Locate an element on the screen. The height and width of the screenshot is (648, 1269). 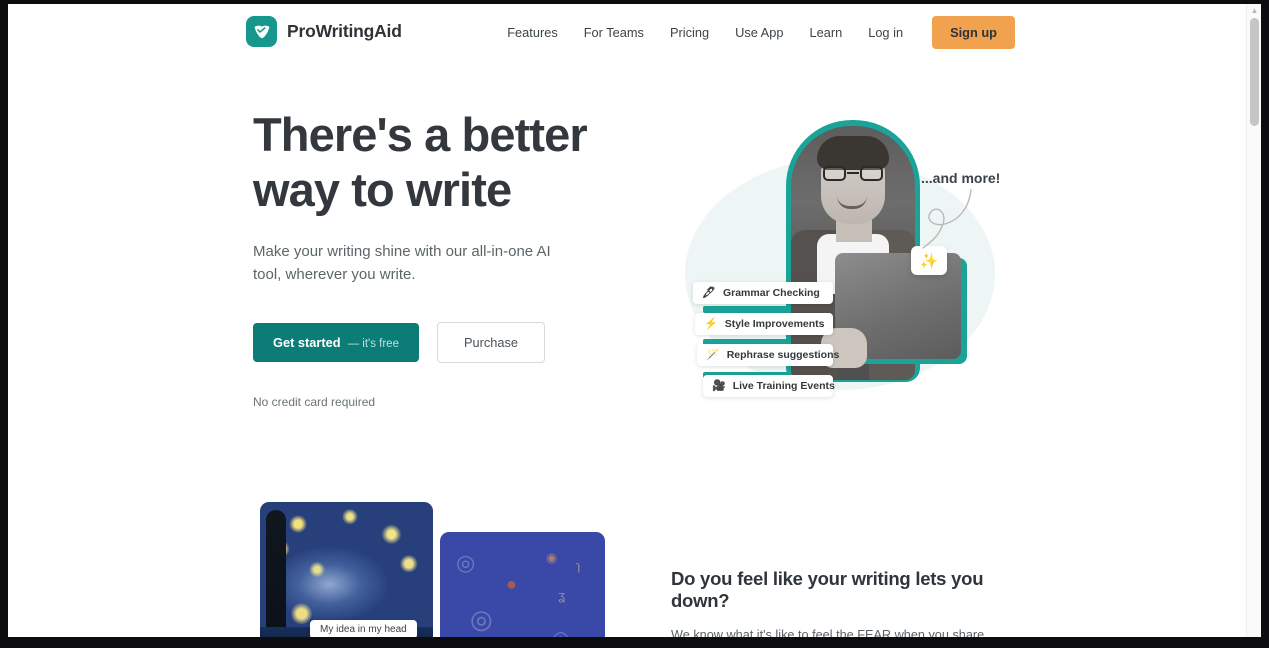
feature-card-style-improvements: ⚡ Style Improvements is located at coordinates (764, 324).